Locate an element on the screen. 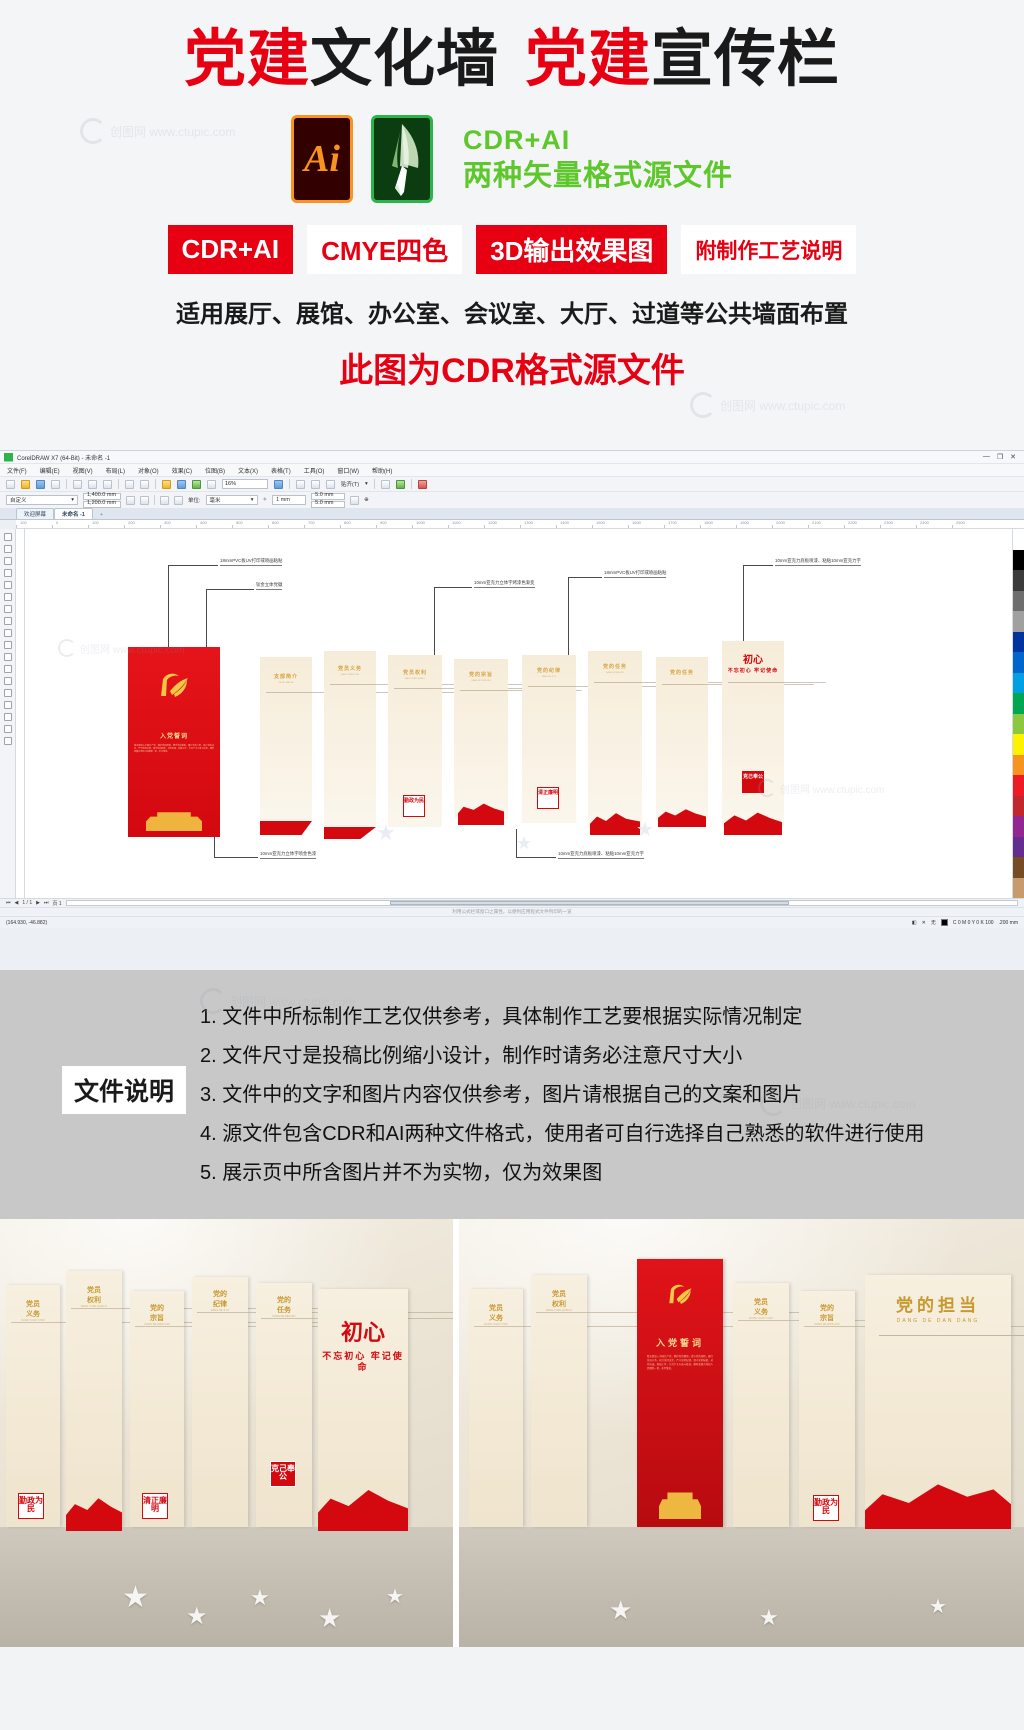 This screenshot has width=1024, height=1730. color-styles-button is located at coordinates (422, 484).